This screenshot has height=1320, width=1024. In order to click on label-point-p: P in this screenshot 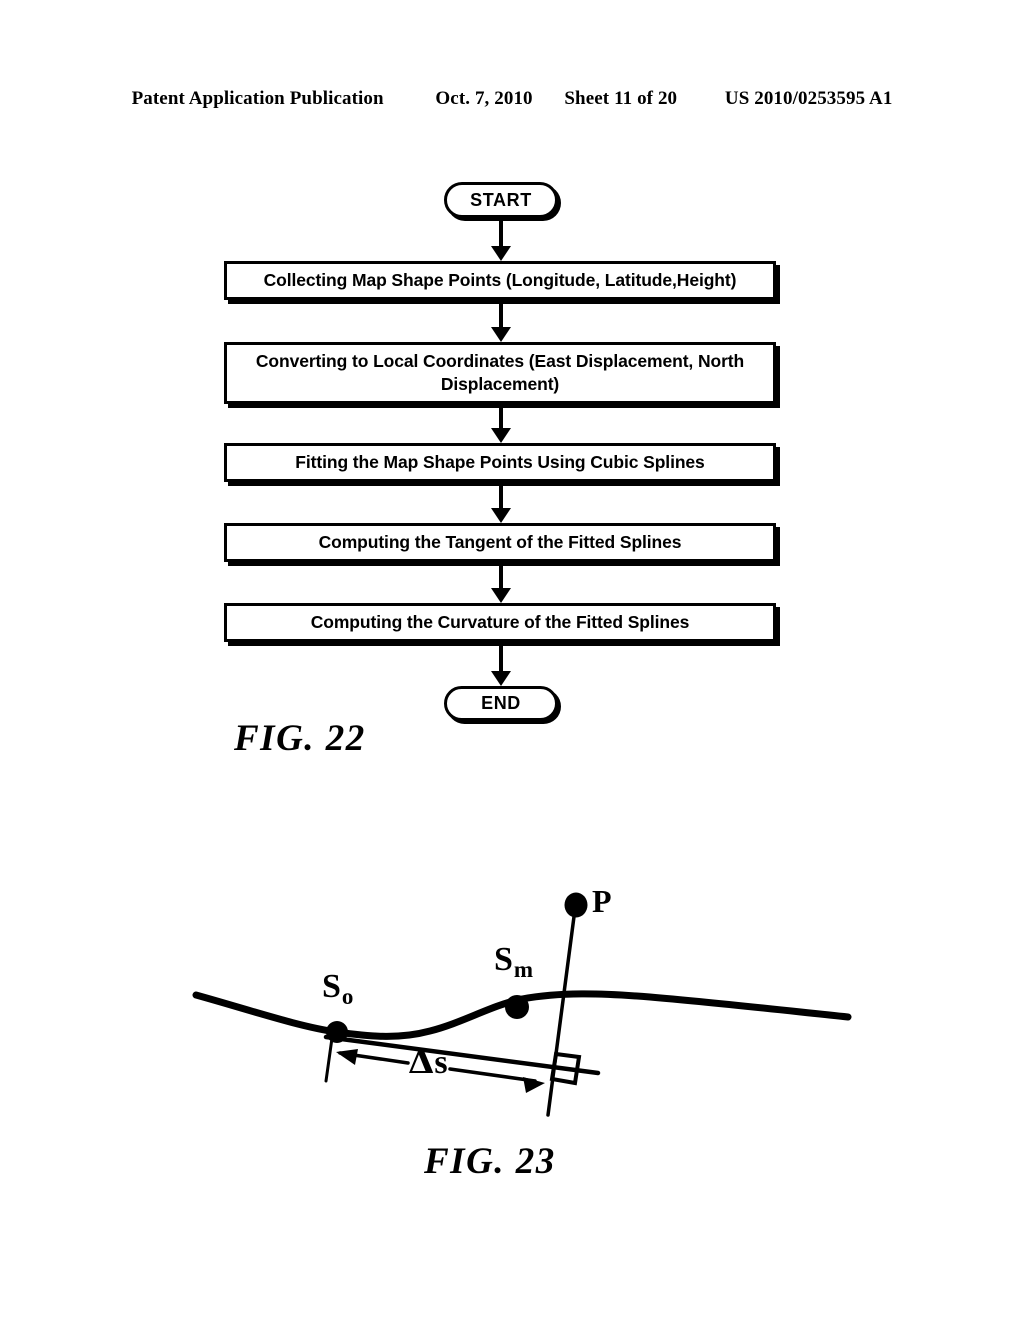, I will do `click(602, 901)`.